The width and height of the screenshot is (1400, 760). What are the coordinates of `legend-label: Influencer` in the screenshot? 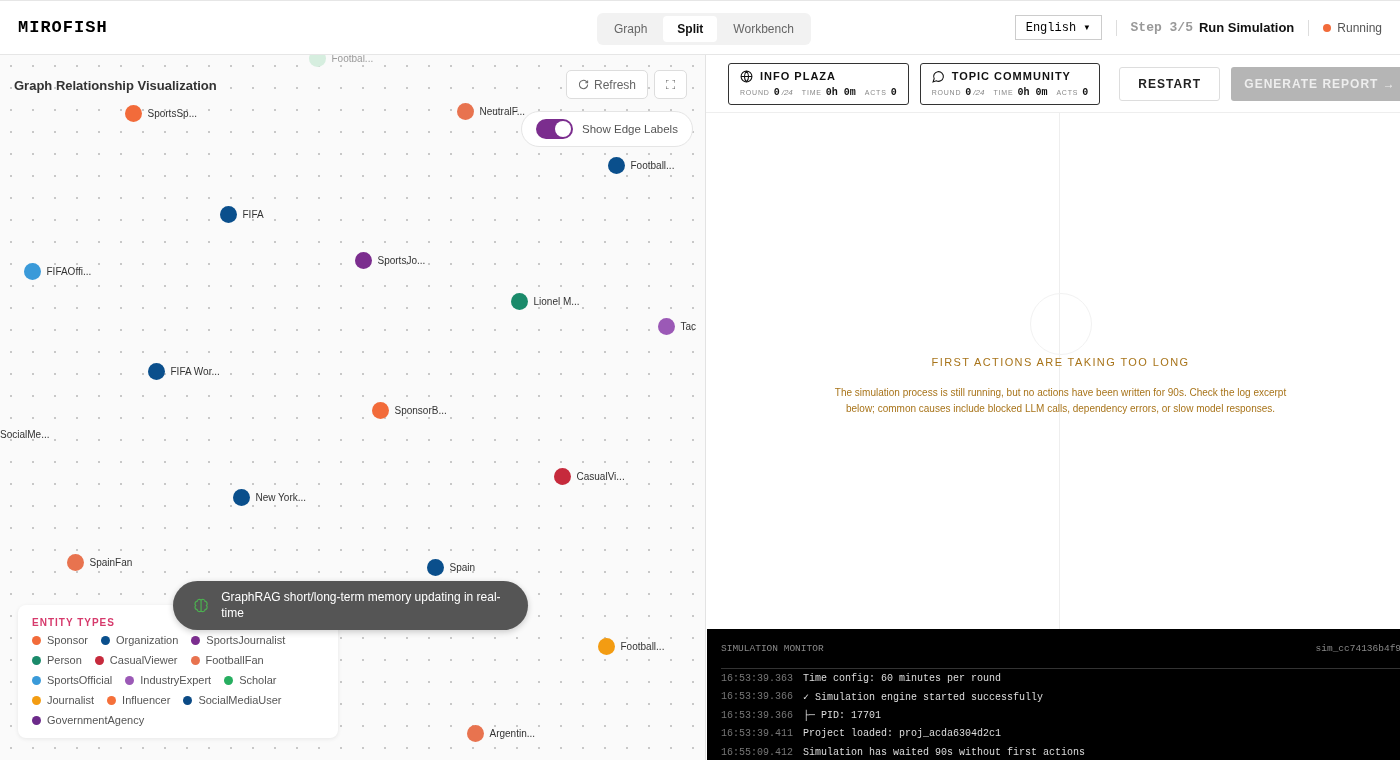 It's located at (146, 700).